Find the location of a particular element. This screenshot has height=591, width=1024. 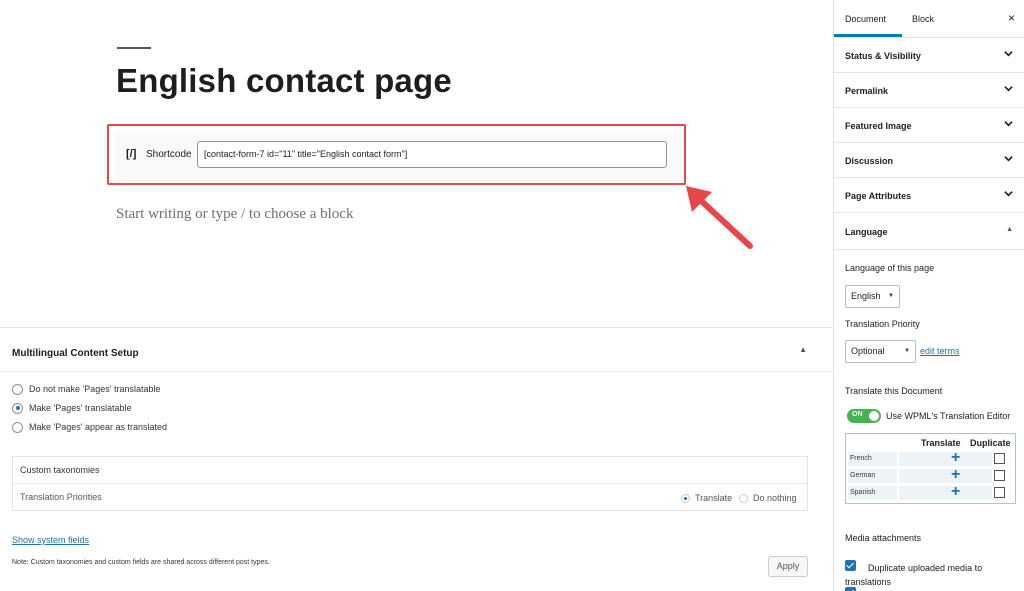

panel-label: Permalink is located at coordinates (867, 91).